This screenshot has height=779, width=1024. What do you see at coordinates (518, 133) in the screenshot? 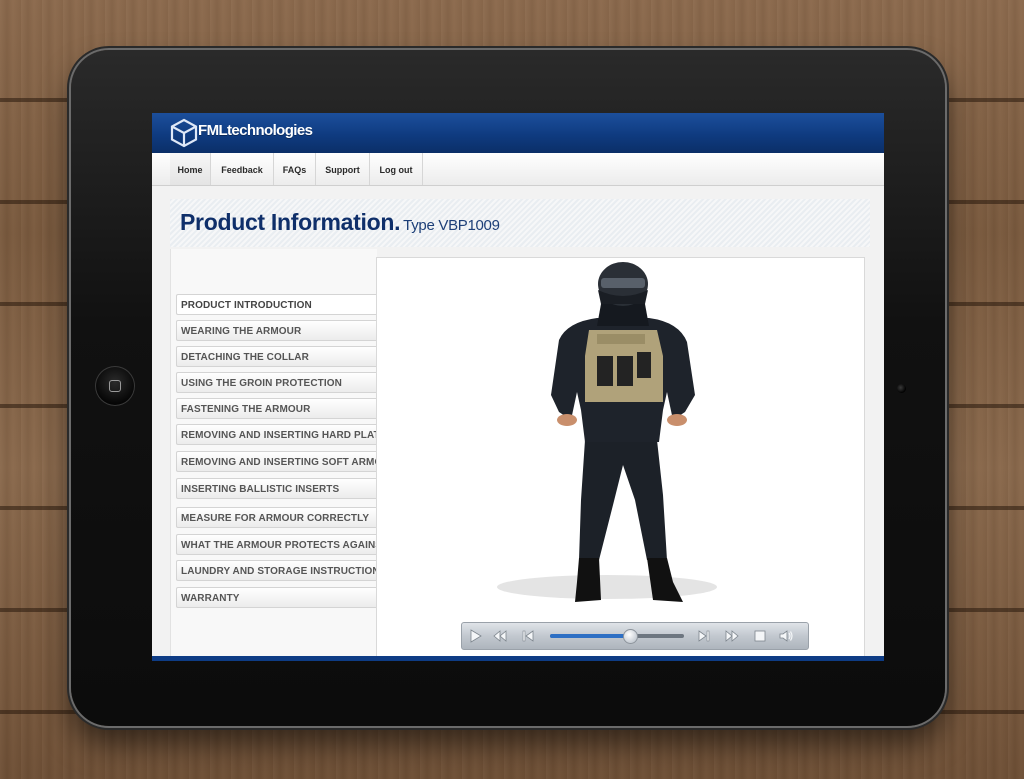
I see `brand-header: FMLtechnologies` at bounding box center [518, 133].